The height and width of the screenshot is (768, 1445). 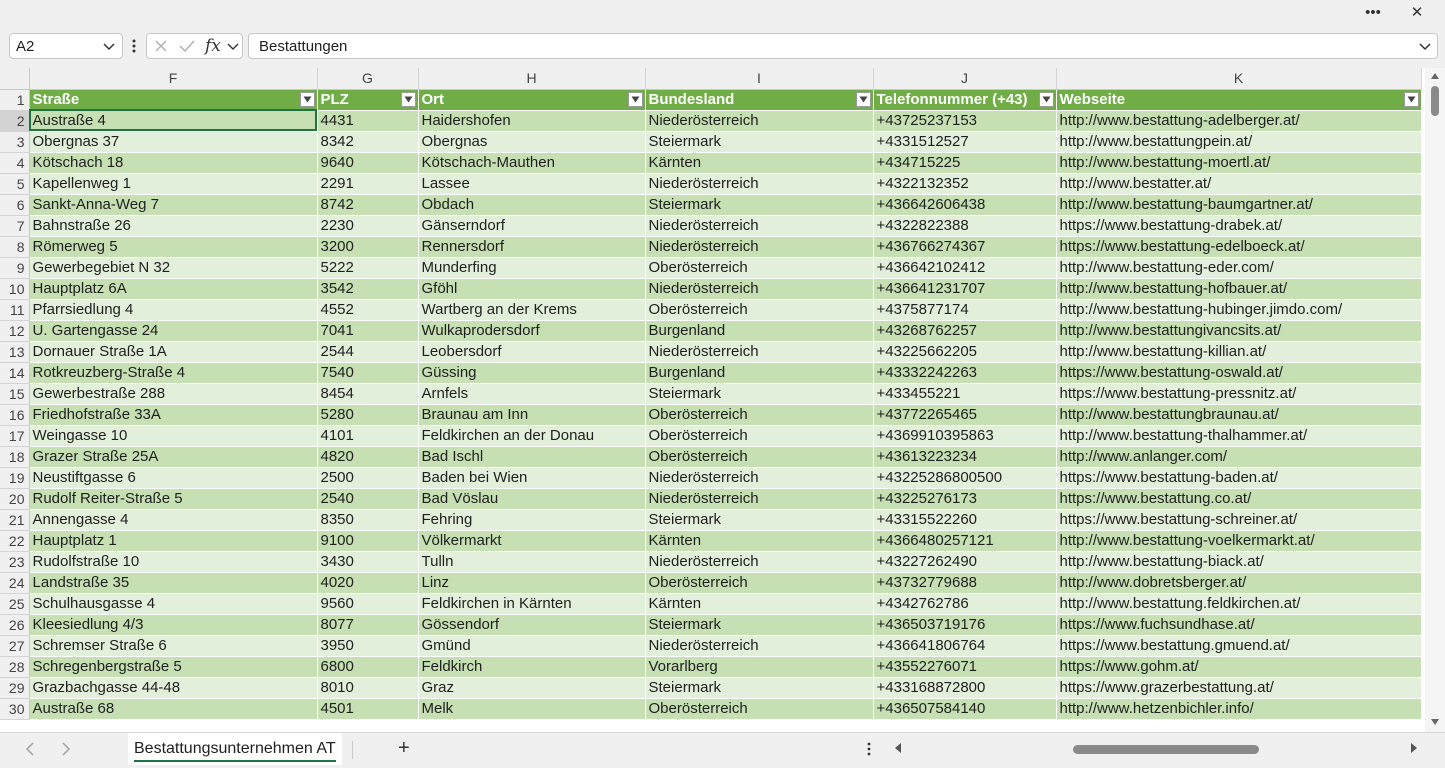 What do you see at coordinates (173, 709) in the screenshot?
I see `table-cell: Austraße 68` at bounding box center [173, 709].